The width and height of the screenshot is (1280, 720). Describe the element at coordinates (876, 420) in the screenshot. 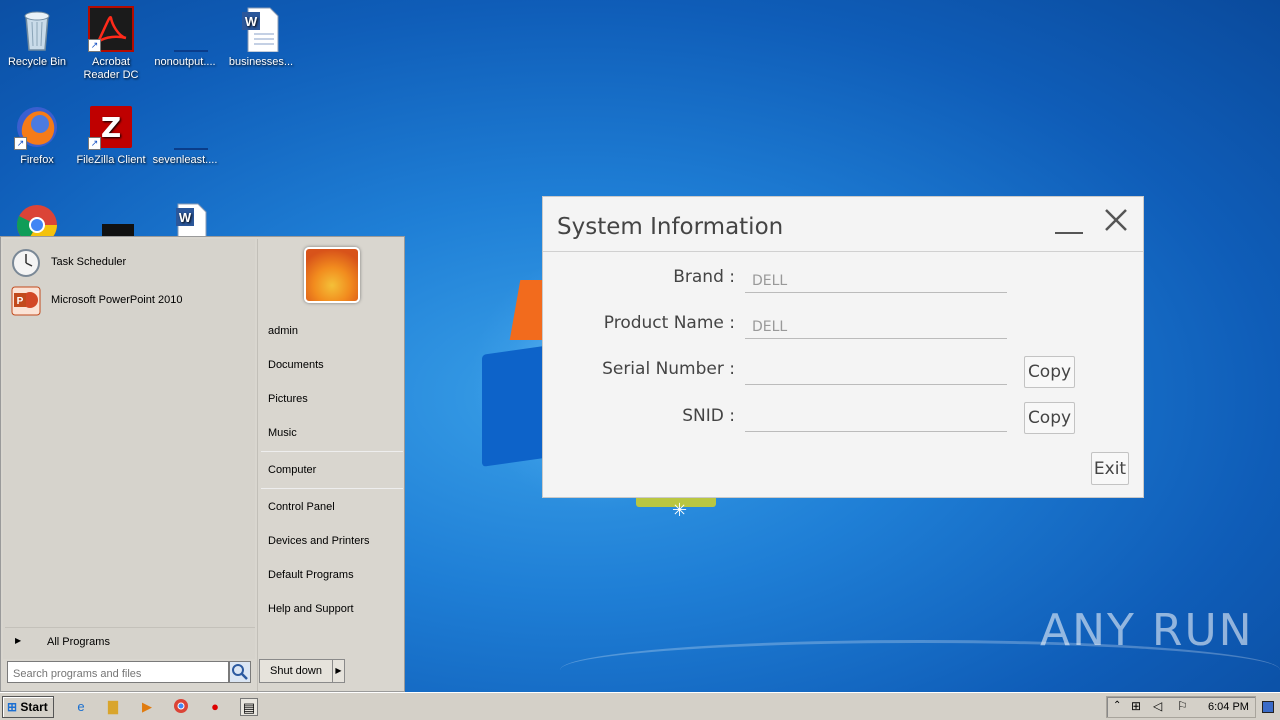

I see `snid-field` at that location.